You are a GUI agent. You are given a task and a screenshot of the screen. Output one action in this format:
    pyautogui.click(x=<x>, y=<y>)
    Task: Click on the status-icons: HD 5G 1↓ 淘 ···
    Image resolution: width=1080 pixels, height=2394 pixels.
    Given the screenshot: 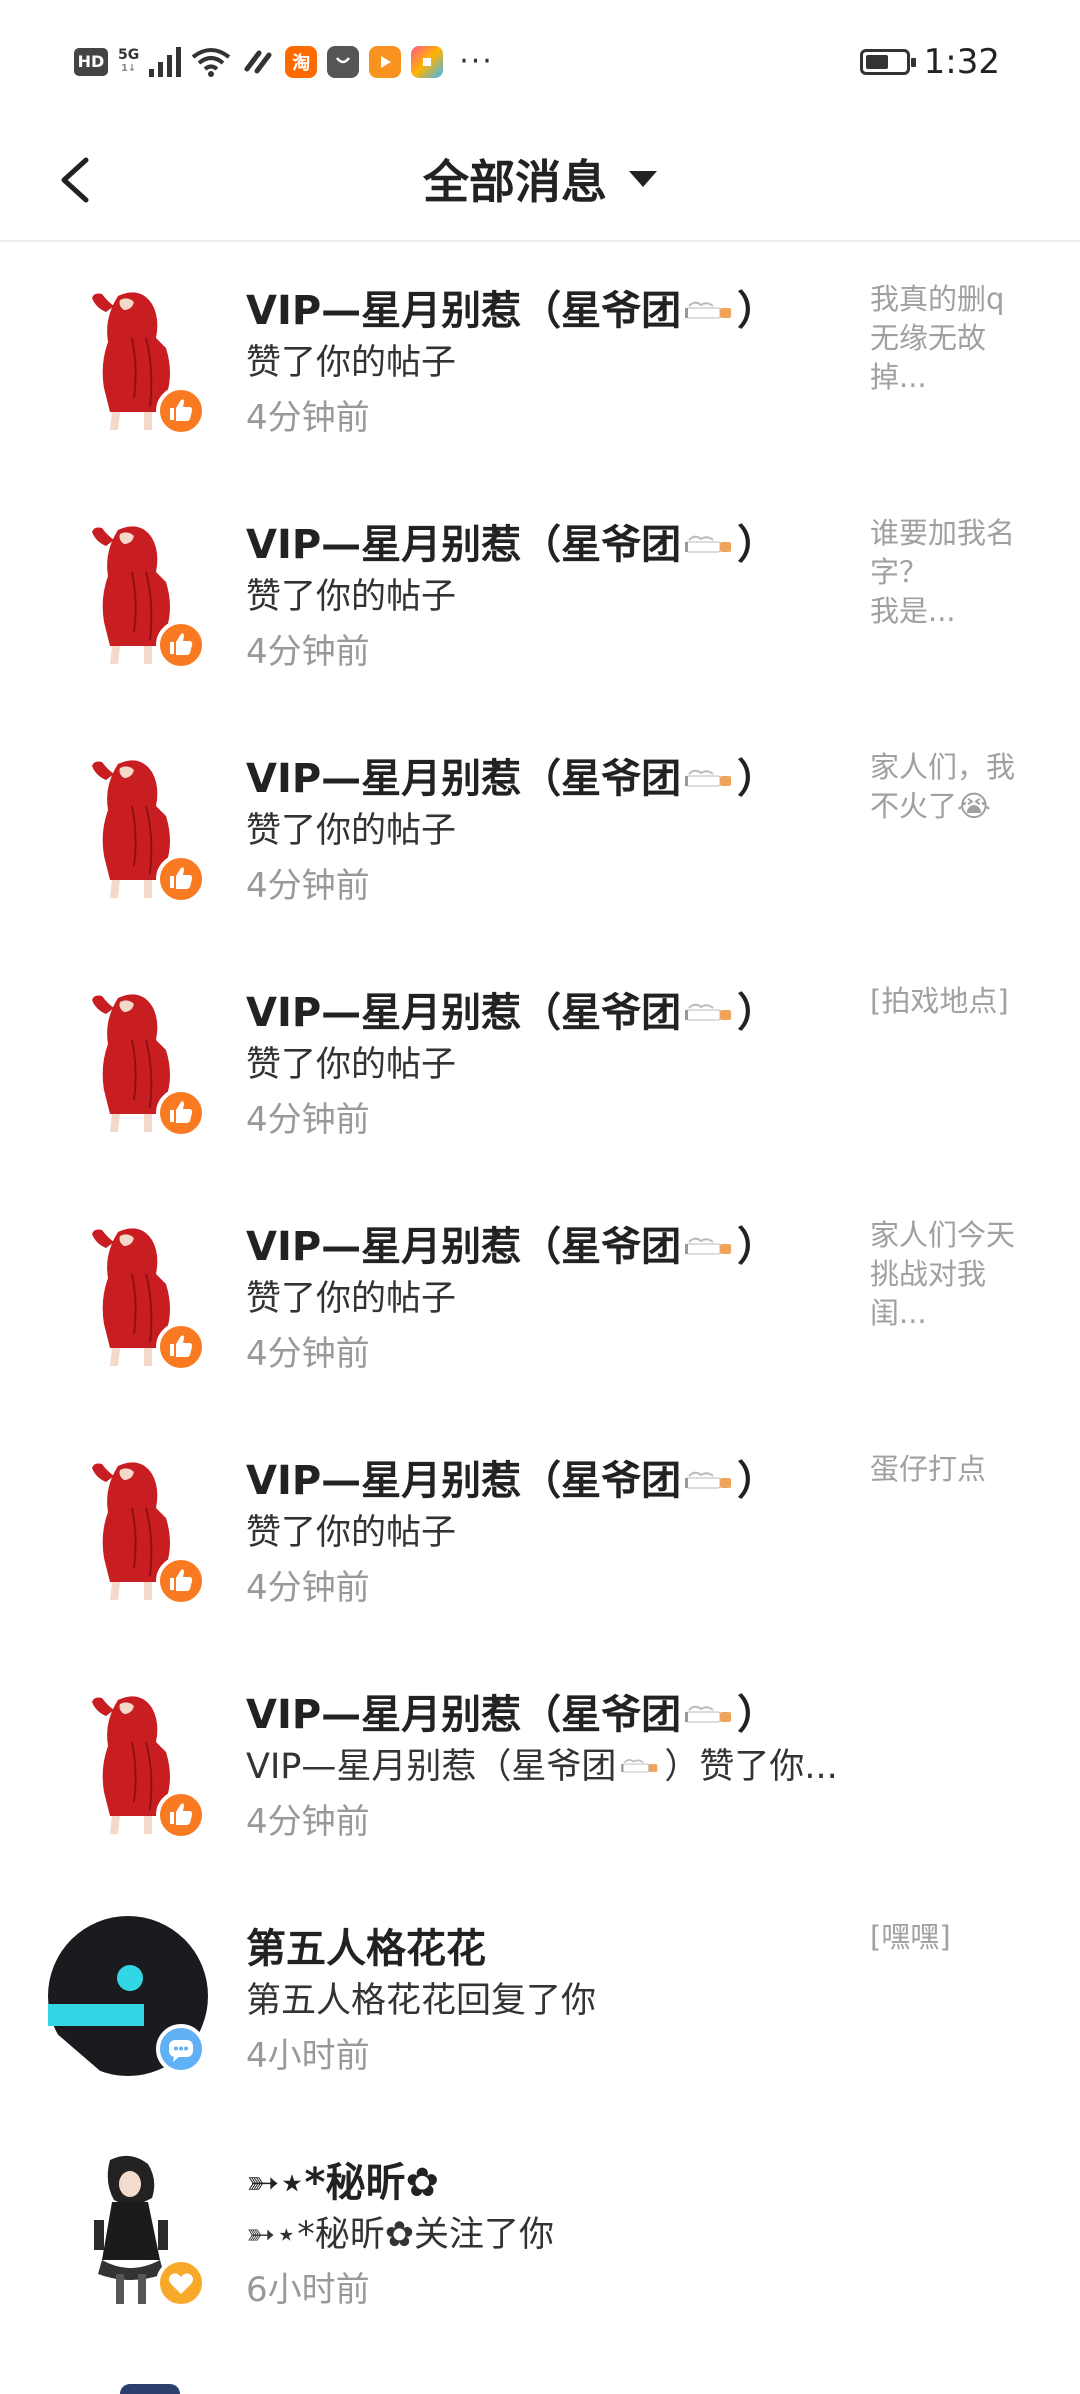 What is the action you would take?
    pyautogui.click(x=284, y=61)
    